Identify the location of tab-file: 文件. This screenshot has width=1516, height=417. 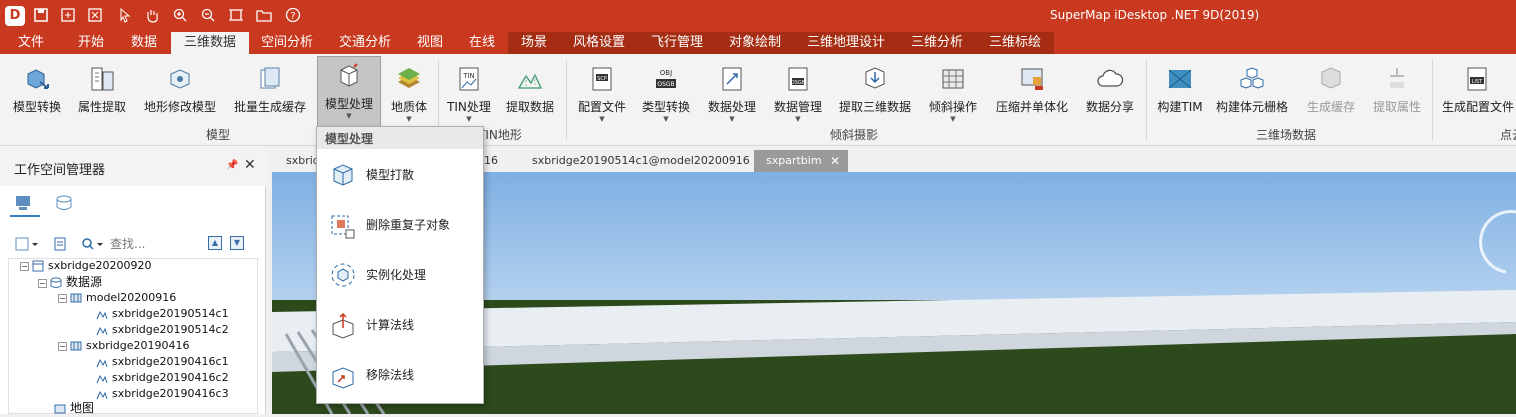
(31, 43).